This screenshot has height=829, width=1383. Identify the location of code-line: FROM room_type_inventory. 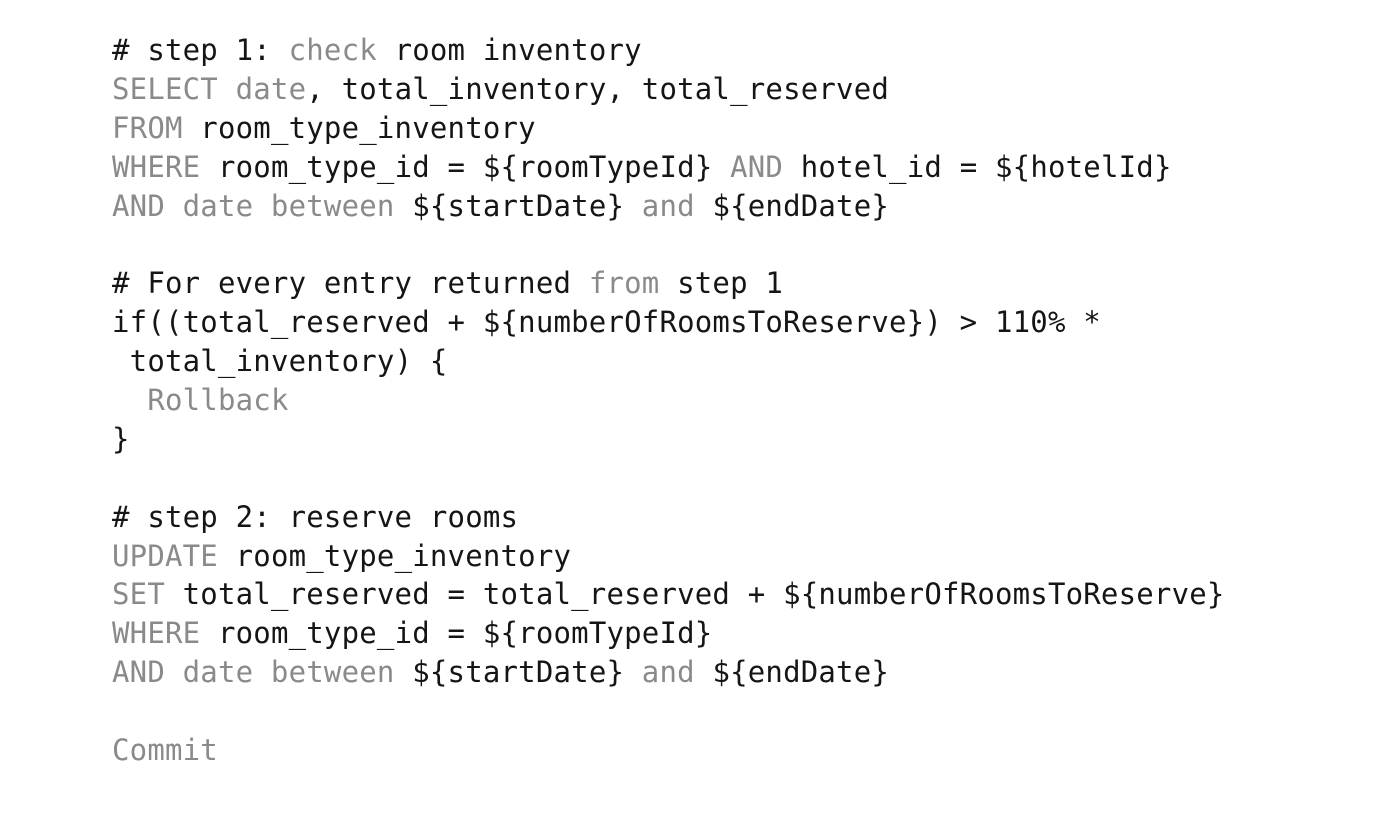
(668, 128).